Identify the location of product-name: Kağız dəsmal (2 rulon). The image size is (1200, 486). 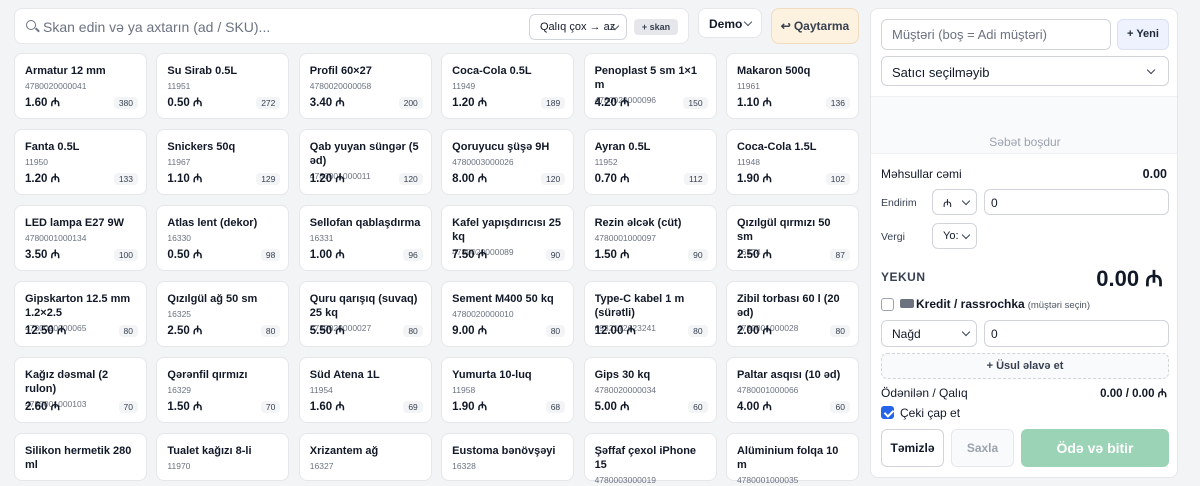
(67, 382).